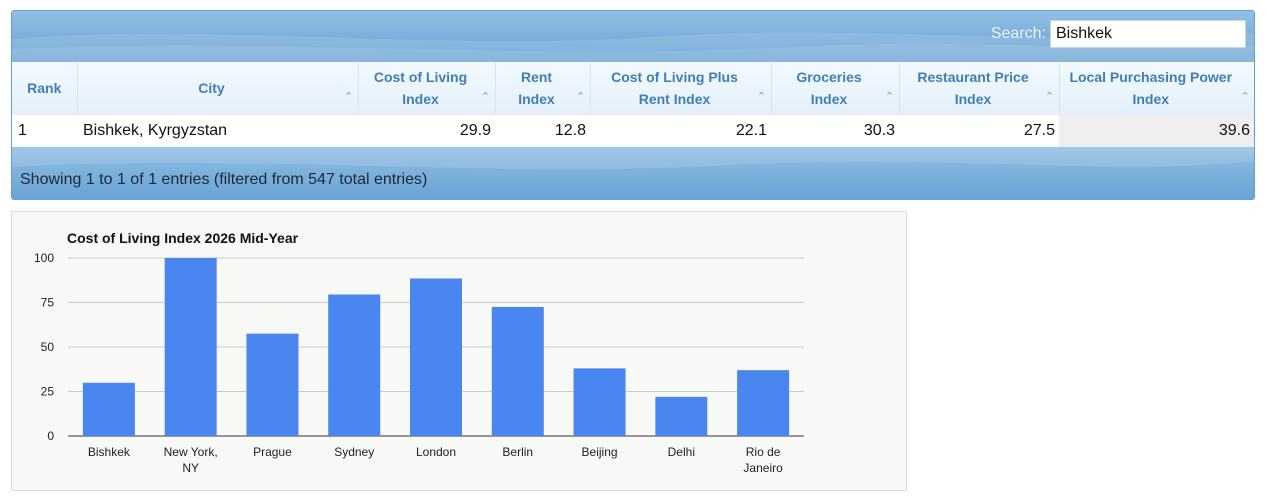 The height and width of the screenshot is (500, 1266). Describe the element at coordinates (835, 130) in the screenshot. I see `cell-groceries-index: 30.3` at that location.